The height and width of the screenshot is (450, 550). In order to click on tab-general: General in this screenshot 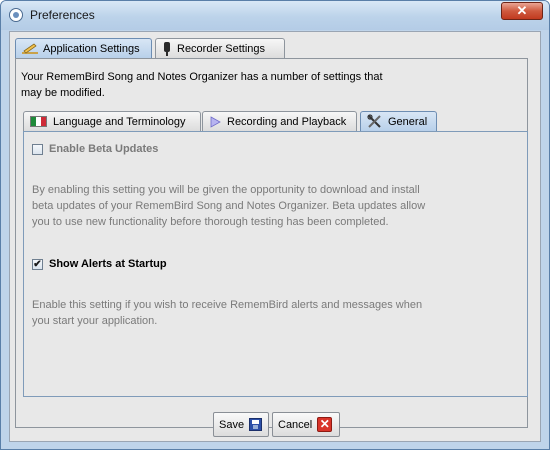, I will do `click(398, 121)`.